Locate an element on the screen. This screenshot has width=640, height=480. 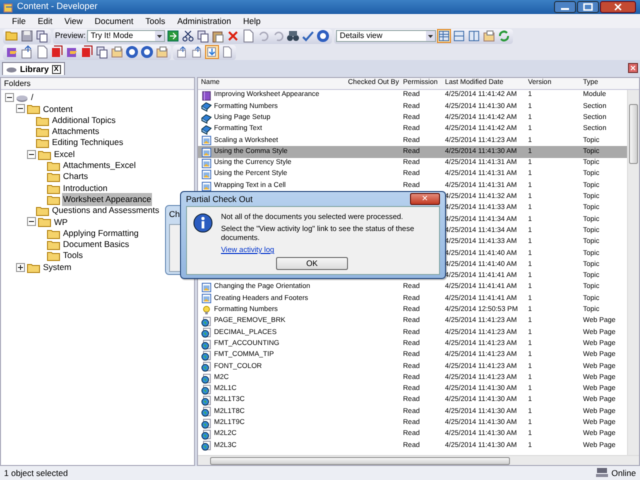
help-icon is located at coordinates (323, 36).